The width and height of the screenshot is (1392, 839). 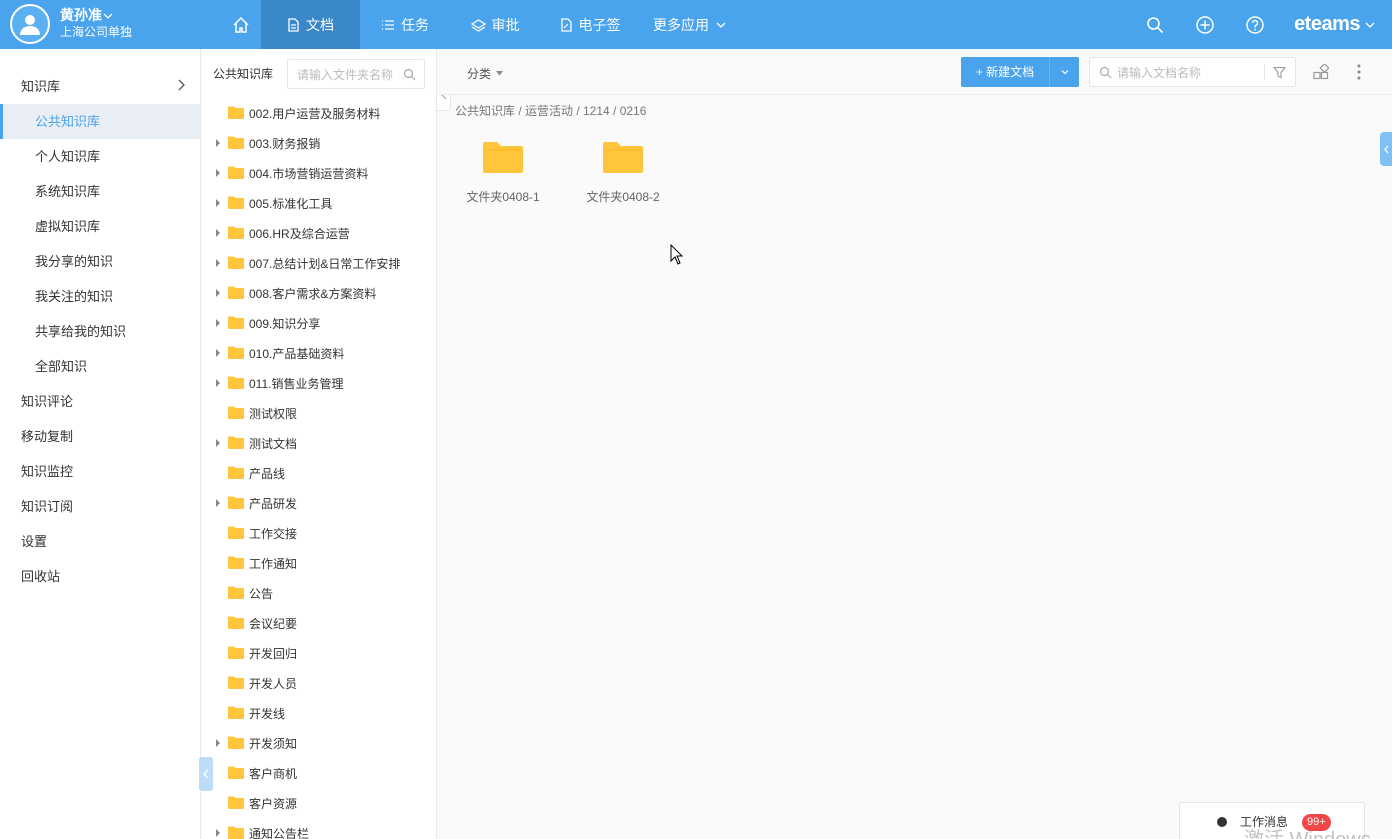 What do you see at coordinates (319, 413) in the screenshot?
I see `tree-folder-item: 测试权限` at bounding box center [319, 413].